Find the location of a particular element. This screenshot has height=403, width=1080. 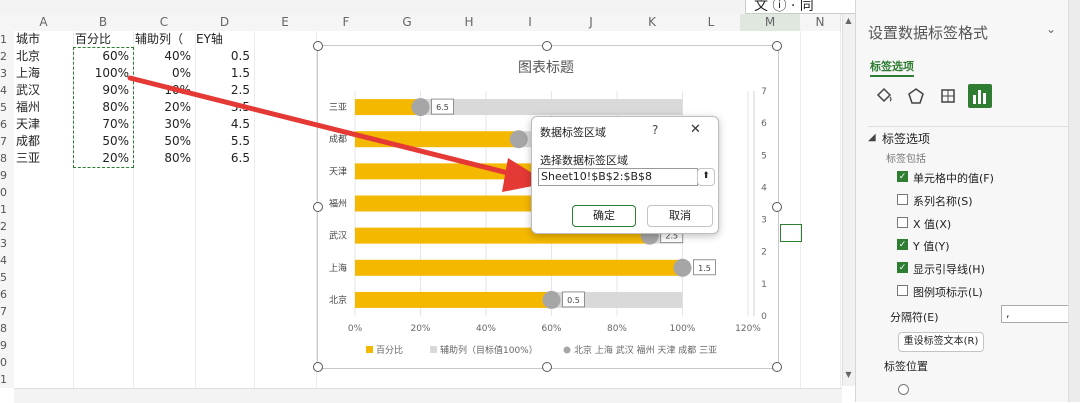

option-legend-key: 图例项标示(L) is located at coordinates (948, 292).